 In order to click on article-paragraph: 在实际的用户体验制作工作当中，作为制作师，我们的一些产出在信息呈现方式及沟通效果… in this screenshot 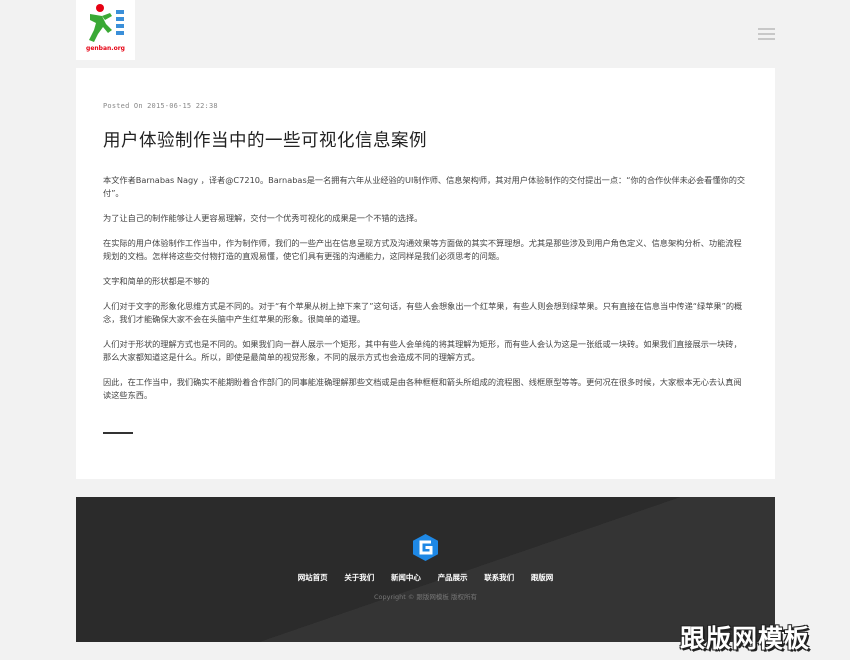, I will do `click(422, 249)`.